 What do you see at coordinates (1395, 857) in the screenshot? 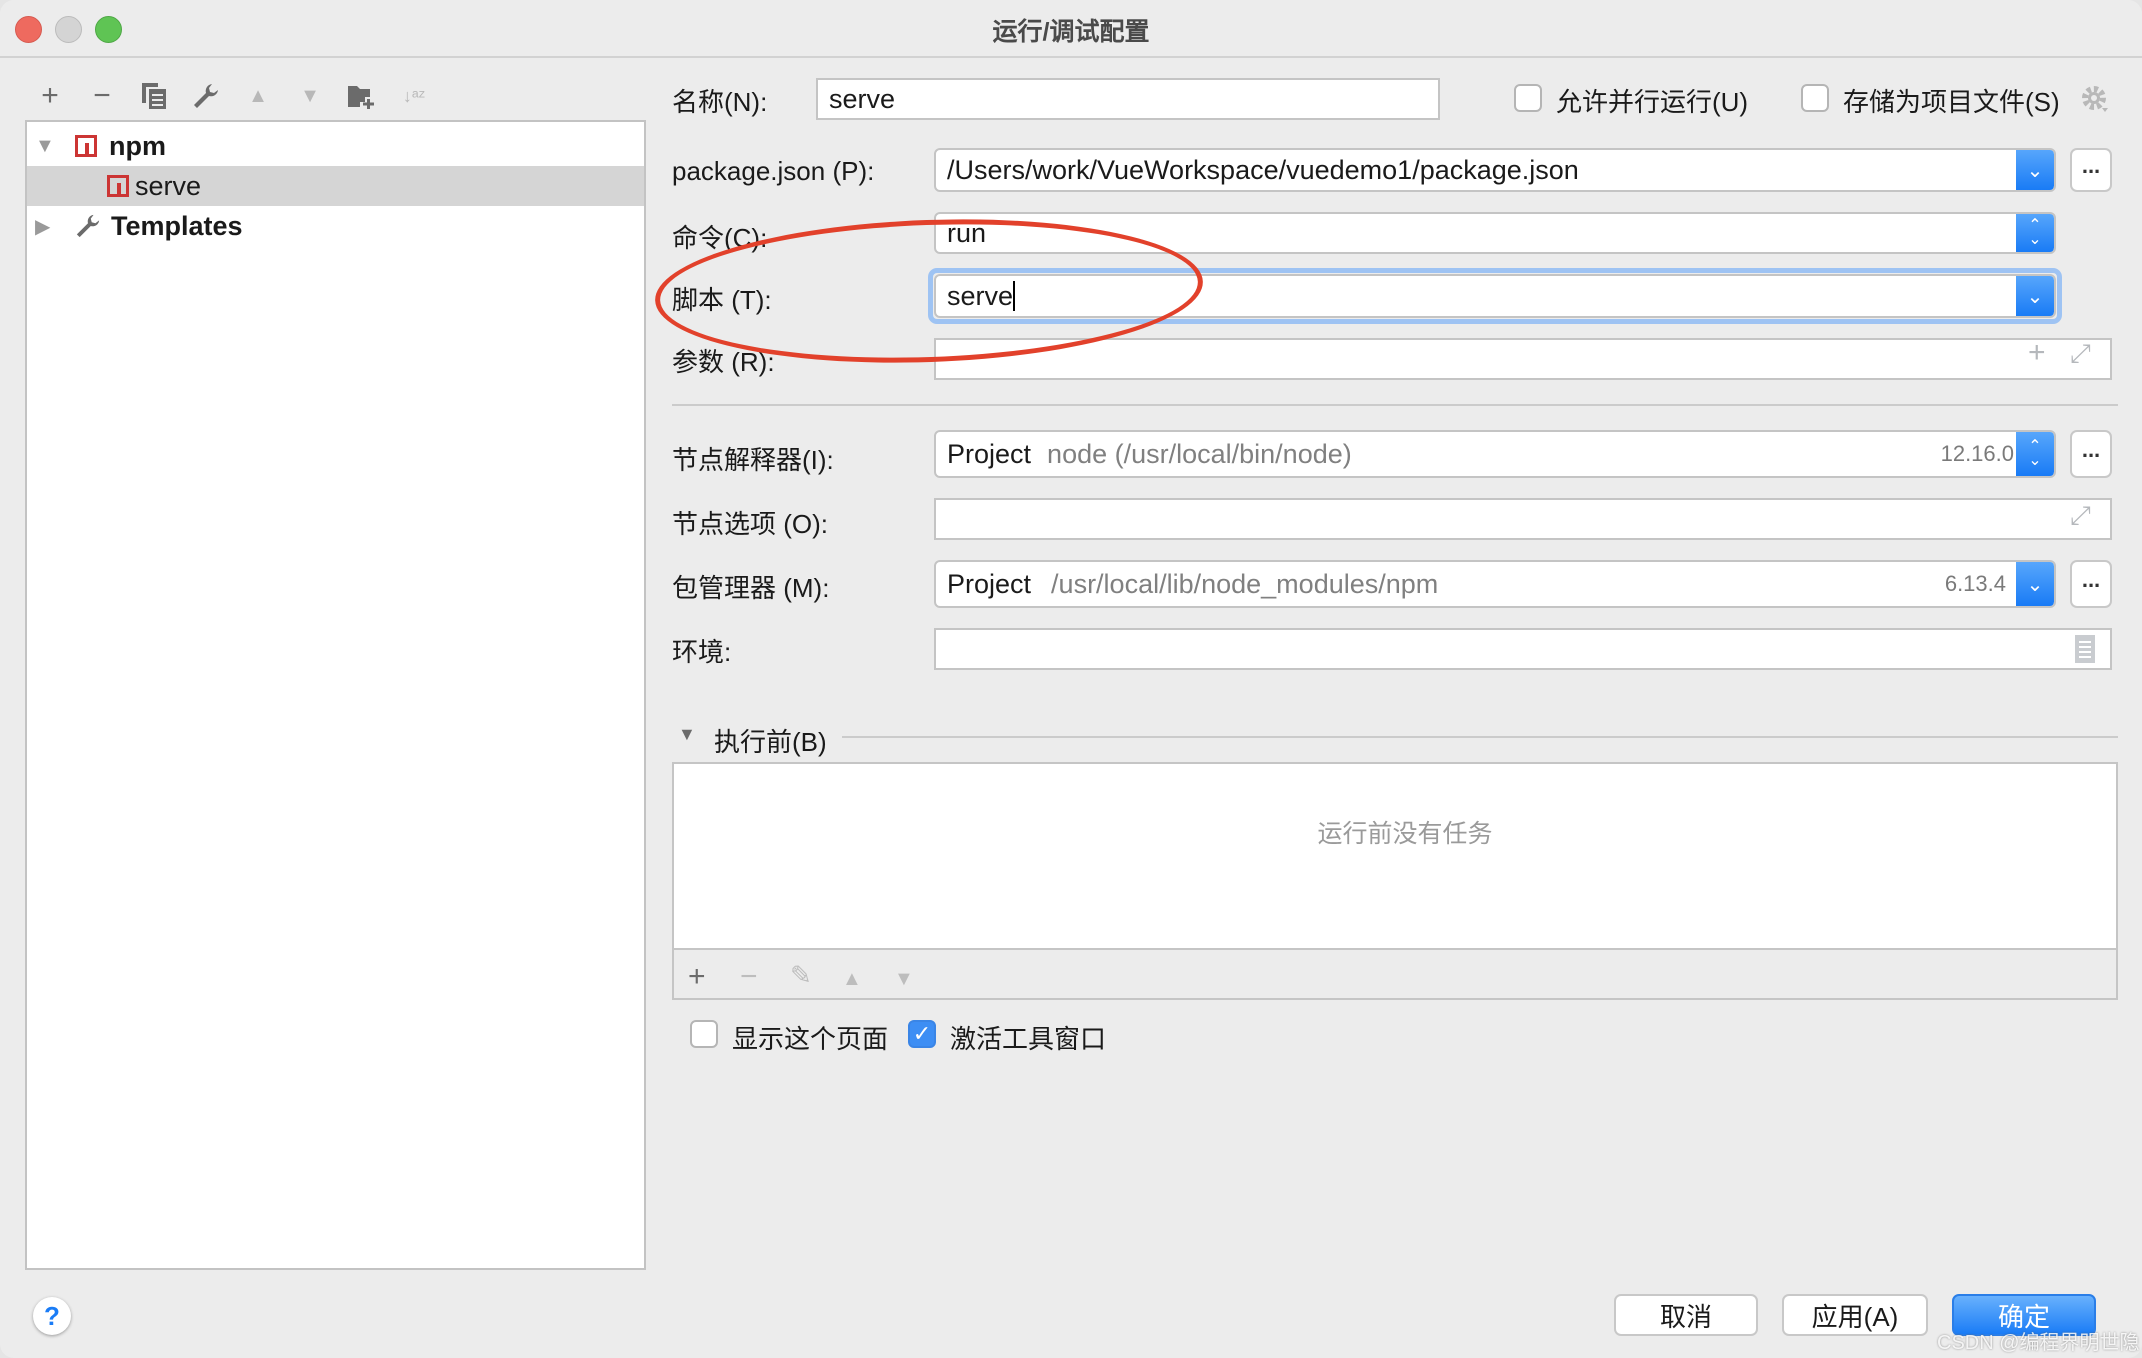
I see `before-launch-task-list: 运行前没有任务` at bounding box center [1395, 857].